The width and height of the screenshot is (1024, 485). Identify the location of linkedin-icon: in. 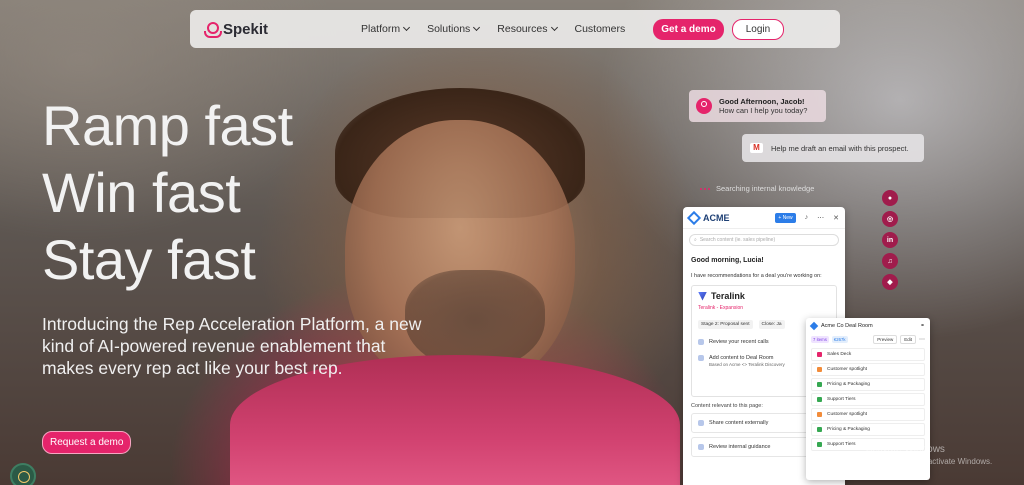
(890, 240).